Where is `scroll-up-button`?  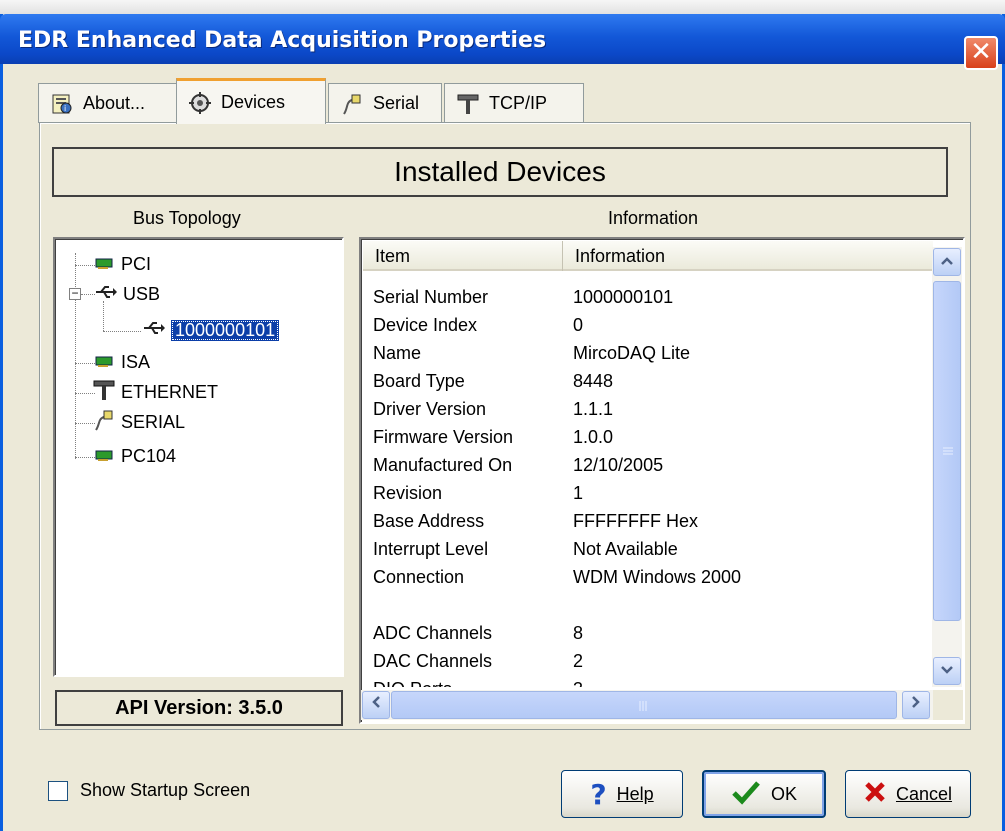 scroll-up-button is located at coordinates (947, 262).